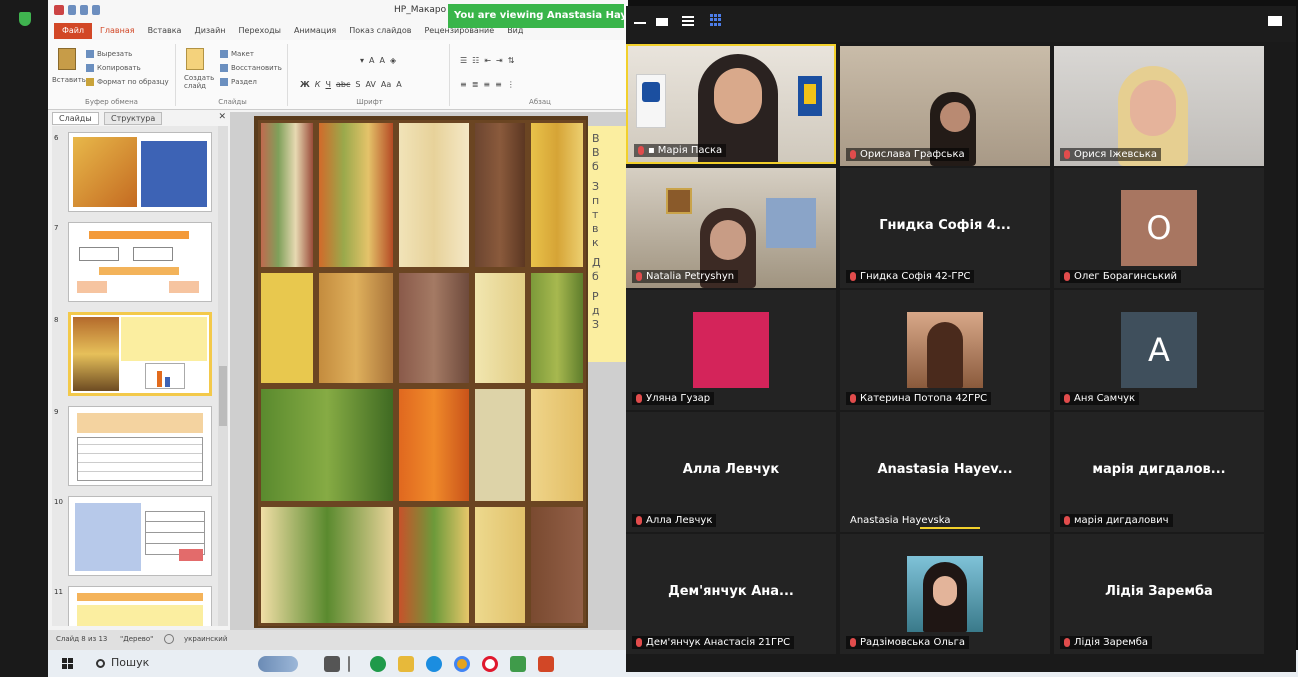 Image resolution: width=1298 pixels, height=677 pixels. What do you see at coordinates (596, 310) in the screenshot?
I see `slide-text-line: д` at bounding box center [596, 310].